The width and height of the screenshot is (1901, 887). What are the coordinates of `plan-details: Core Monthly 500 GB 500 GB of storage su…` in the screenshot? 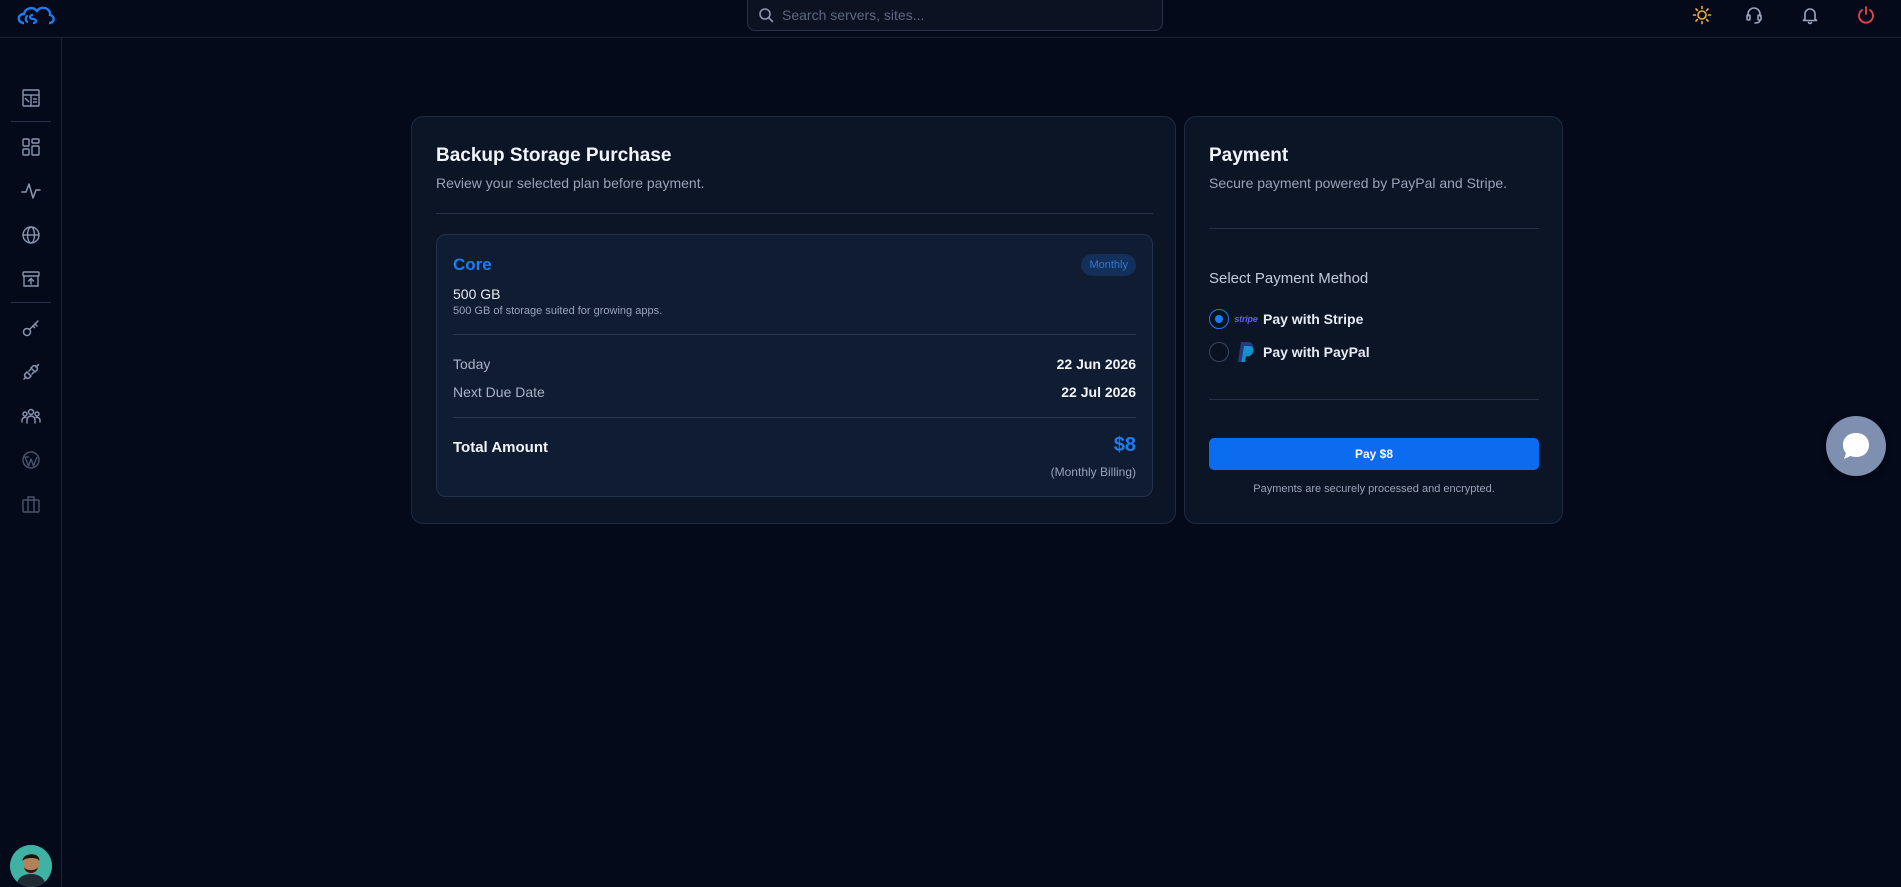 It's located at (794, 365).